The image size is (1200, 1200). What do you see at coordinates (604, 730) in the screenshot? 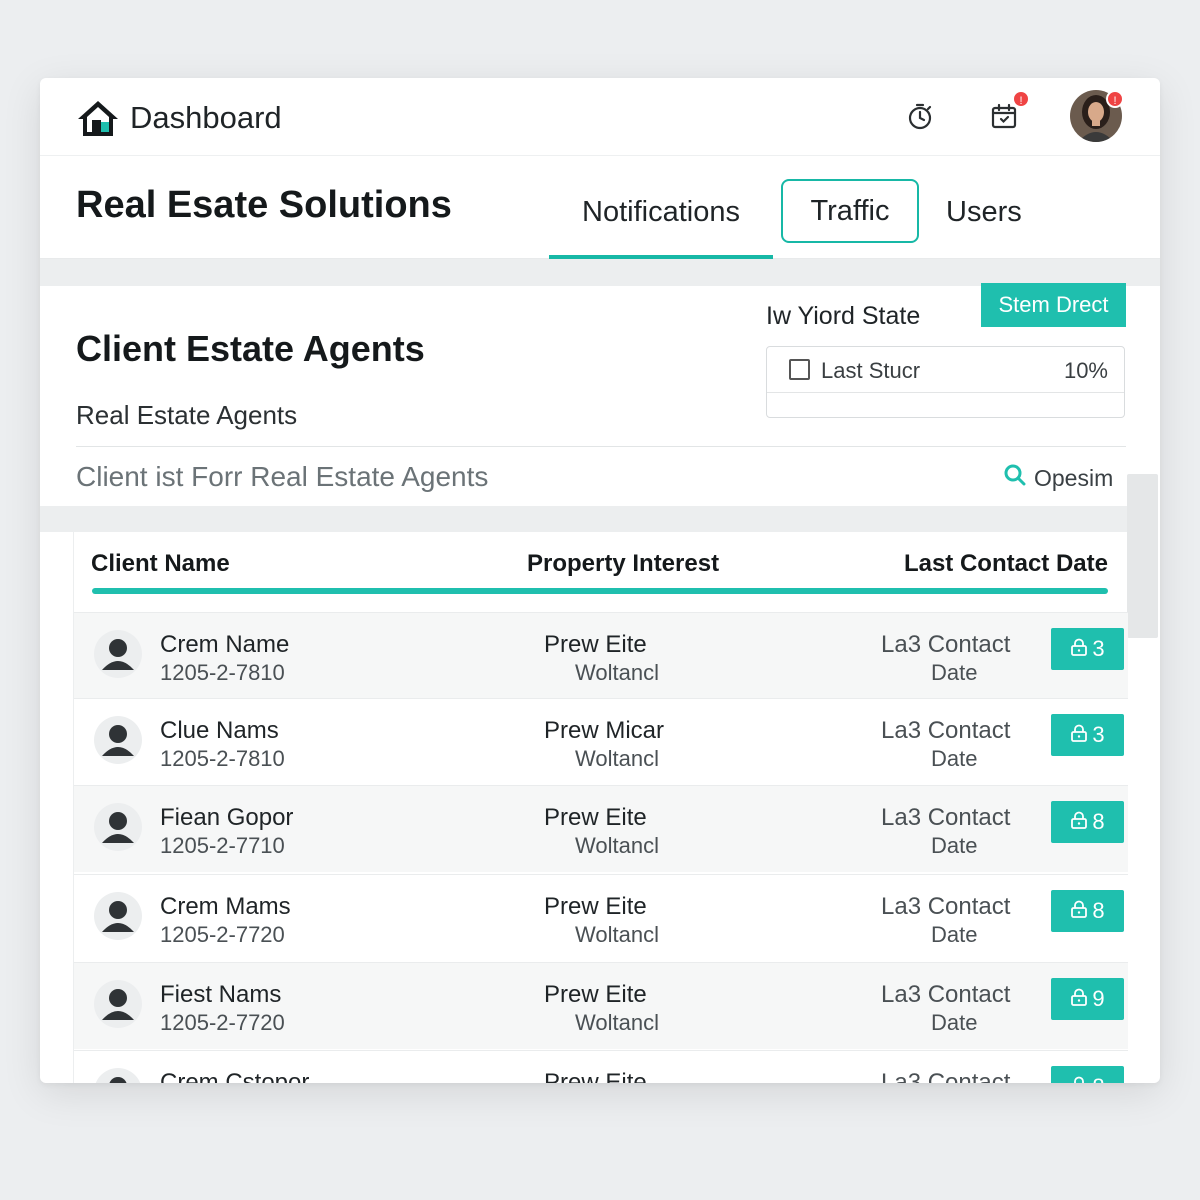
I see `property-interest: Prew Micar` at bounding box center [604, 730].